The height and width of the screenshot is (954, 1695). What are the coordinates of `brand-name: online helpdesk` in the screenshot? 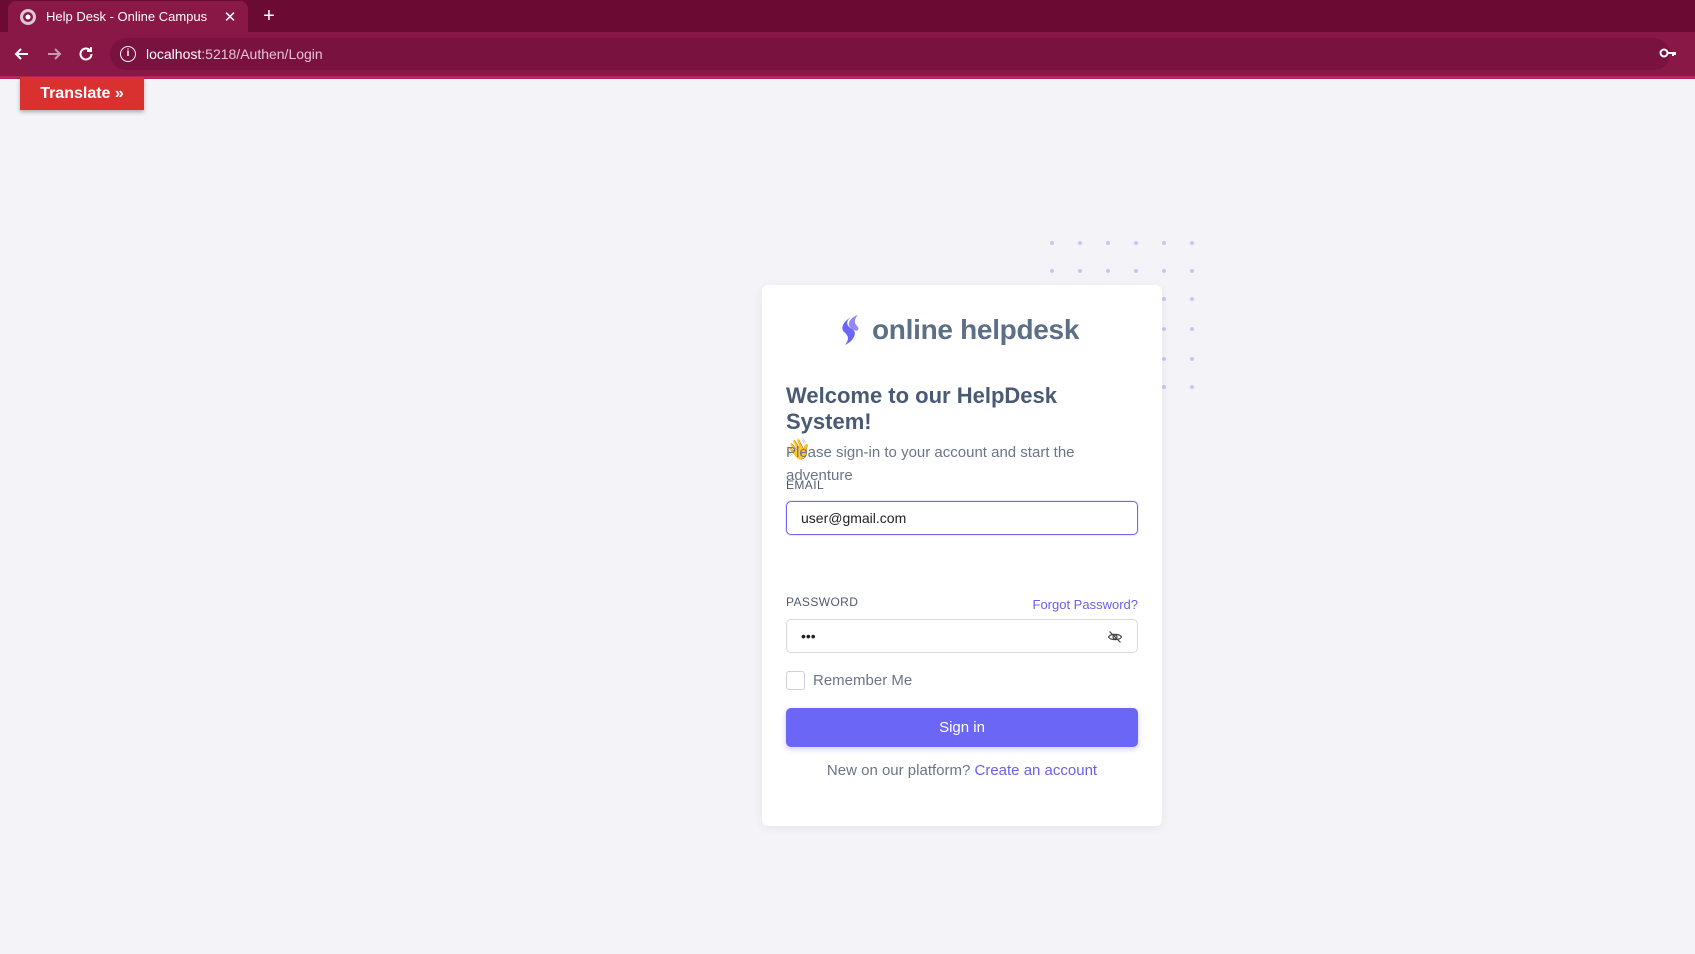 It's located at (976, 329).